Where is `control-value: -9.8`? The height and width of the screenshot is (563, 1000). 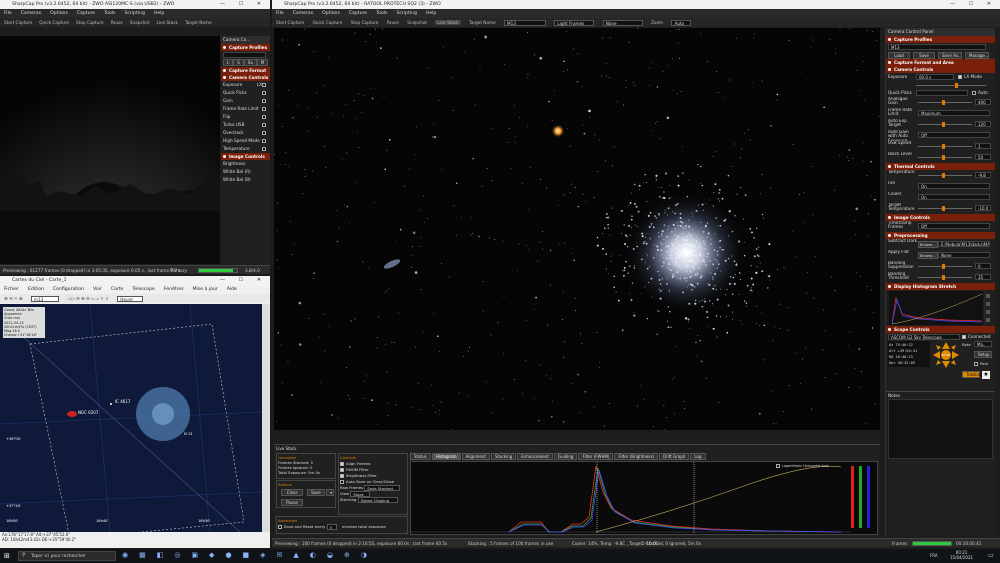
control-value: -9.8 is located at coordinates (983, 175).